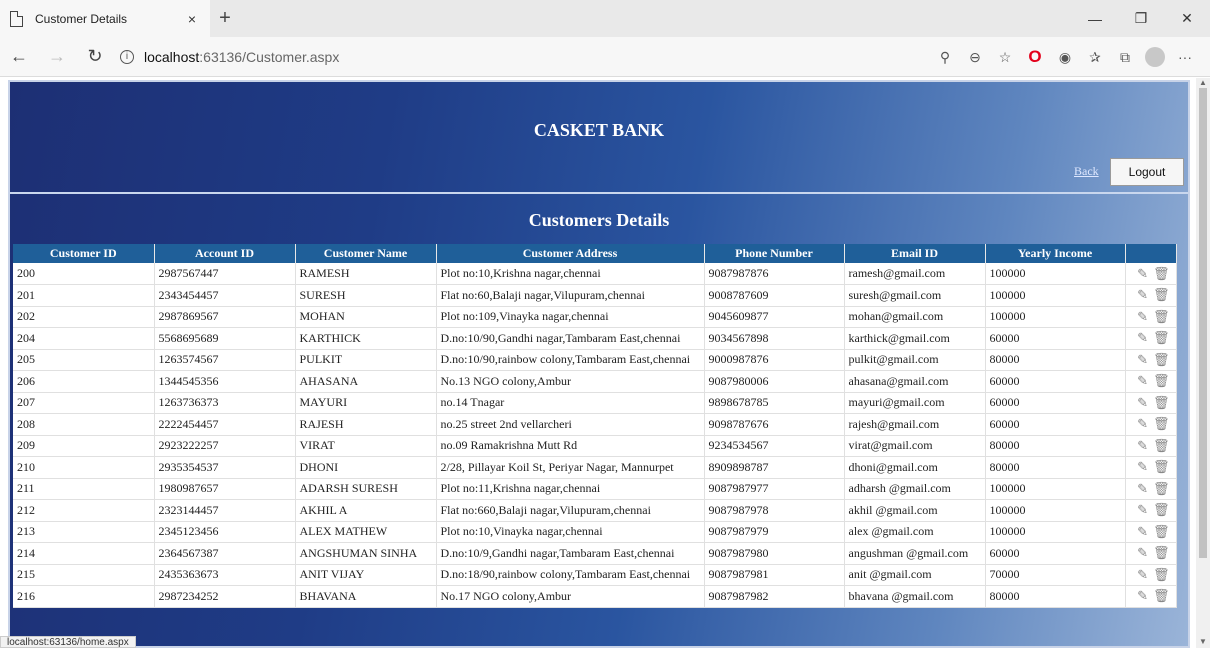  What do you see at coordinates (570, 446) in the screenshot?
I see `table-cell: no.09 Ramakrishna Mutt Rd` at bounding box center [570, 446].